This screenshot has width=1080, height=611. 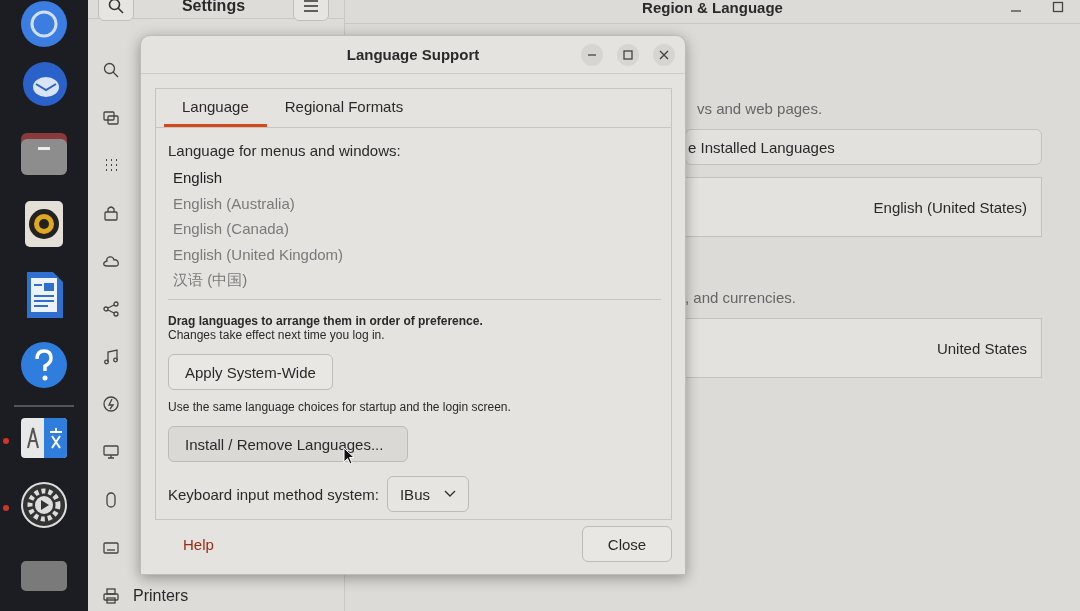 I want to click on menu-icon, so click(x=311, y=6).